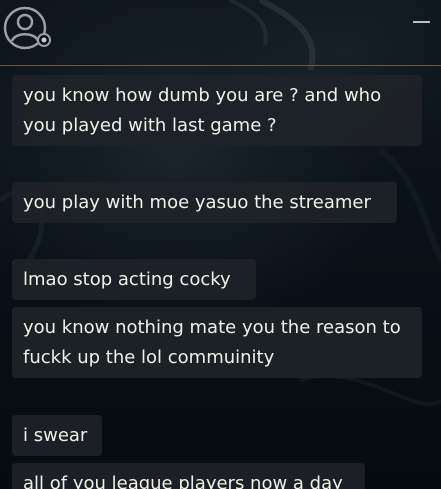 The height and width of the screenshot is (489, 441). I want to click on user-avatar-icon, so click(27, 30).